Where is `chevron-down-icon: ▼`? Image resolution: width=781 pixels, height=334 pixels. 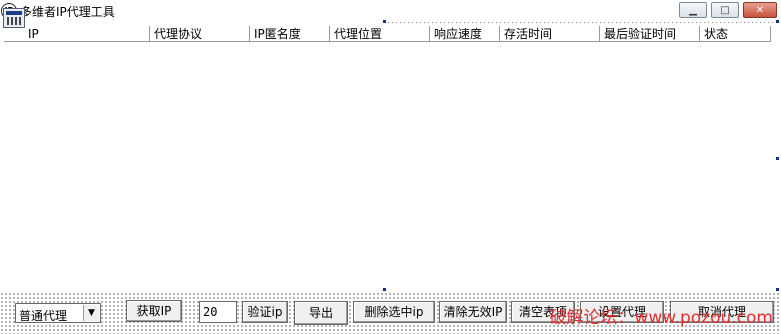
chevron-down-icon: ▼ is located at coordinates (91, 313).